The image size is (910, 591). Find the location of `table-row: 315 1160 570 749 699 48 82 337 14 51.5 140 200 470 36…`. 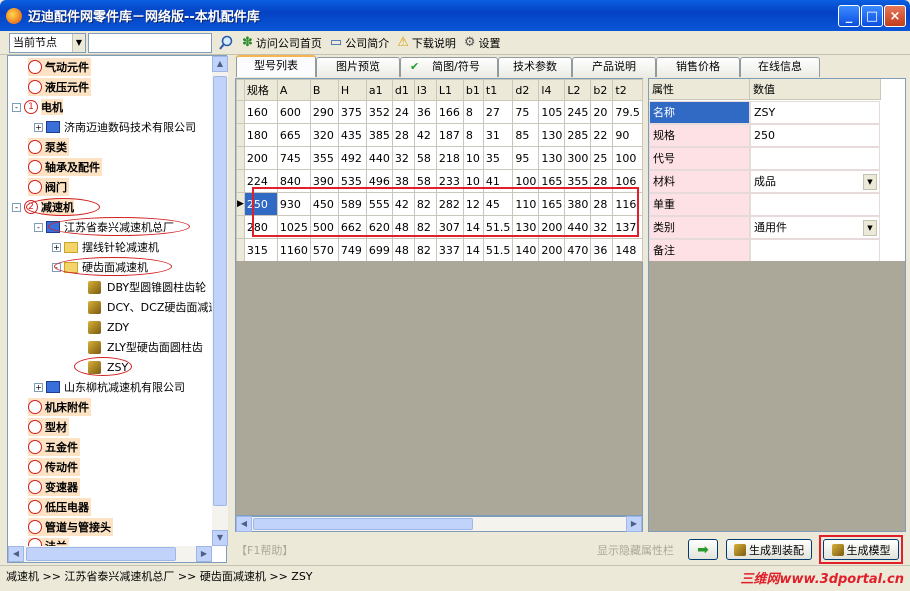

table-row: 315 1160 570 749 699 48 82 337 14 51.5 140 200 470 36… is located at coordinates (439, 250).